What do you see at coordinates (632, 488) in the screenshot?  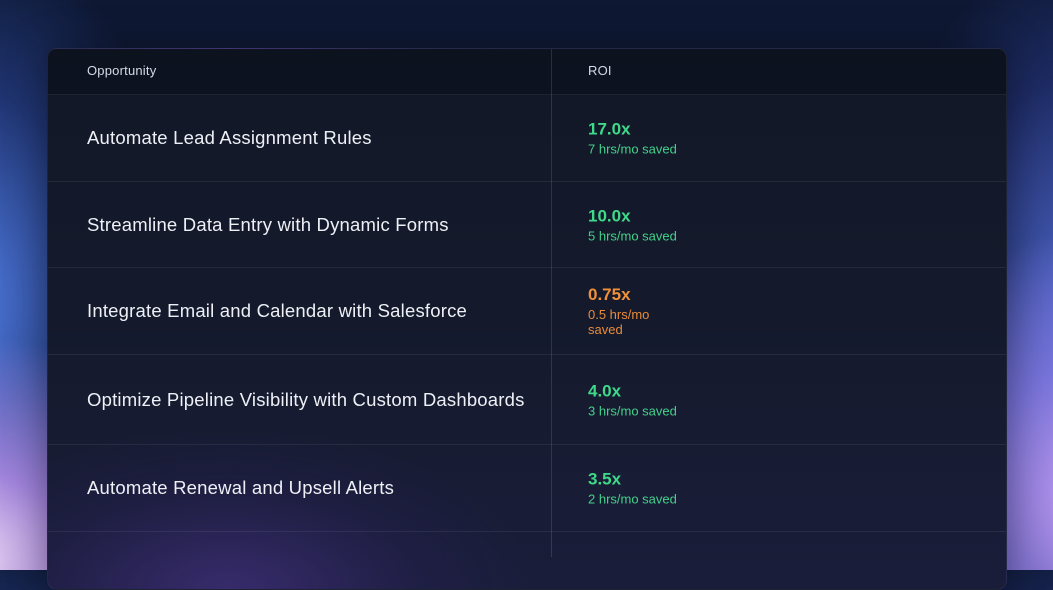 I see `roi-cell: 3.5x 2 hrs/mo saved` at bounding box center [632, 488].